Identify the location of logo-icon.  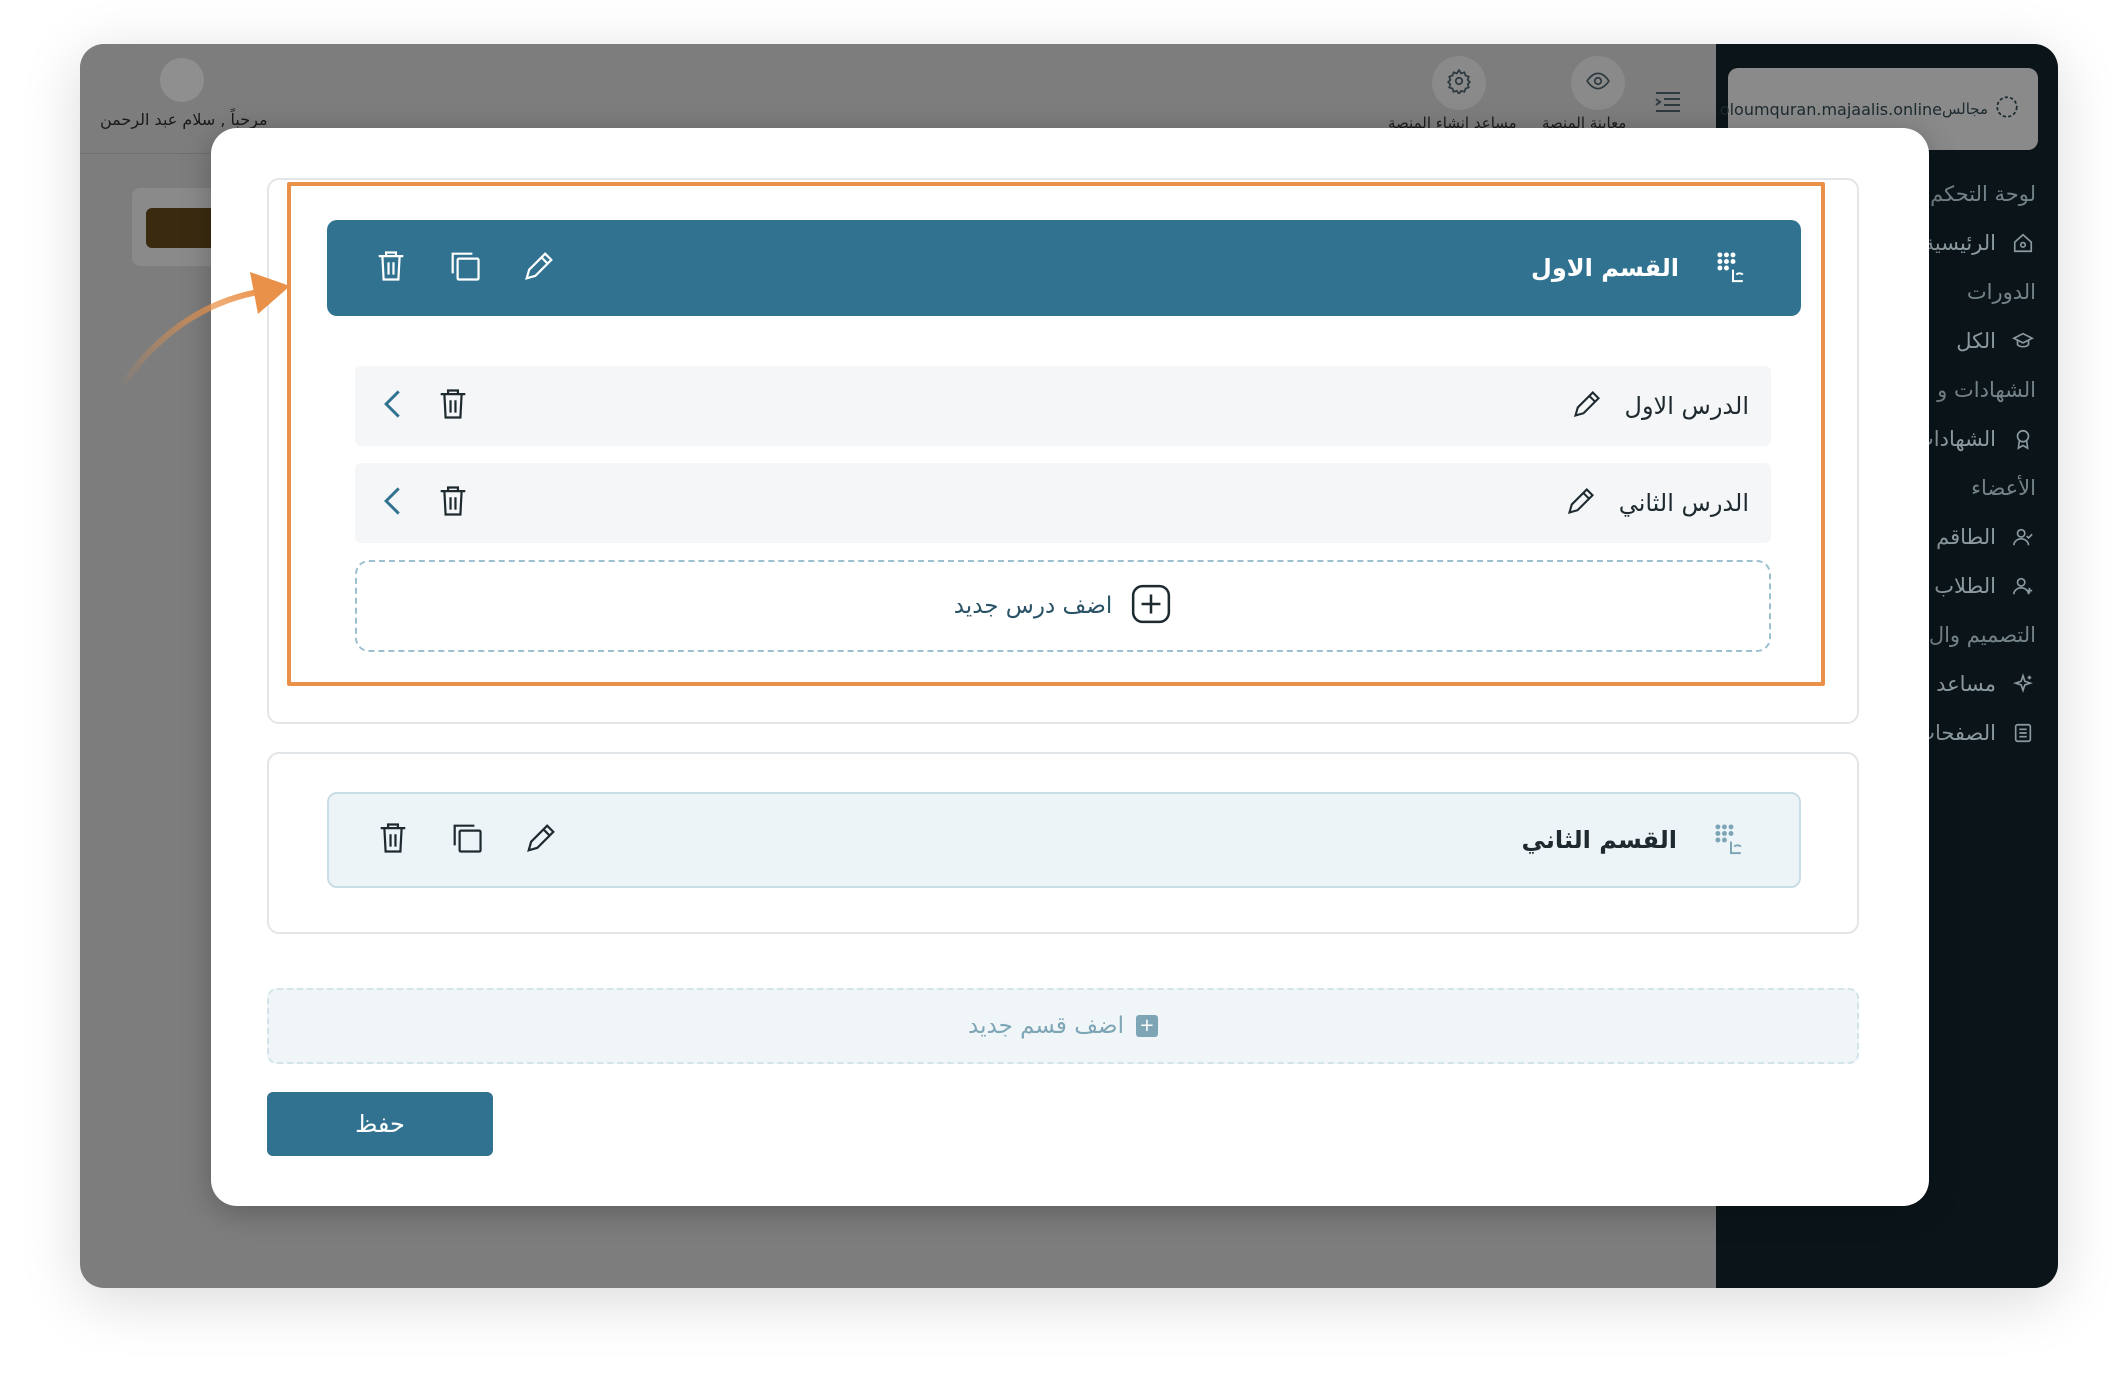
(2007, 109).